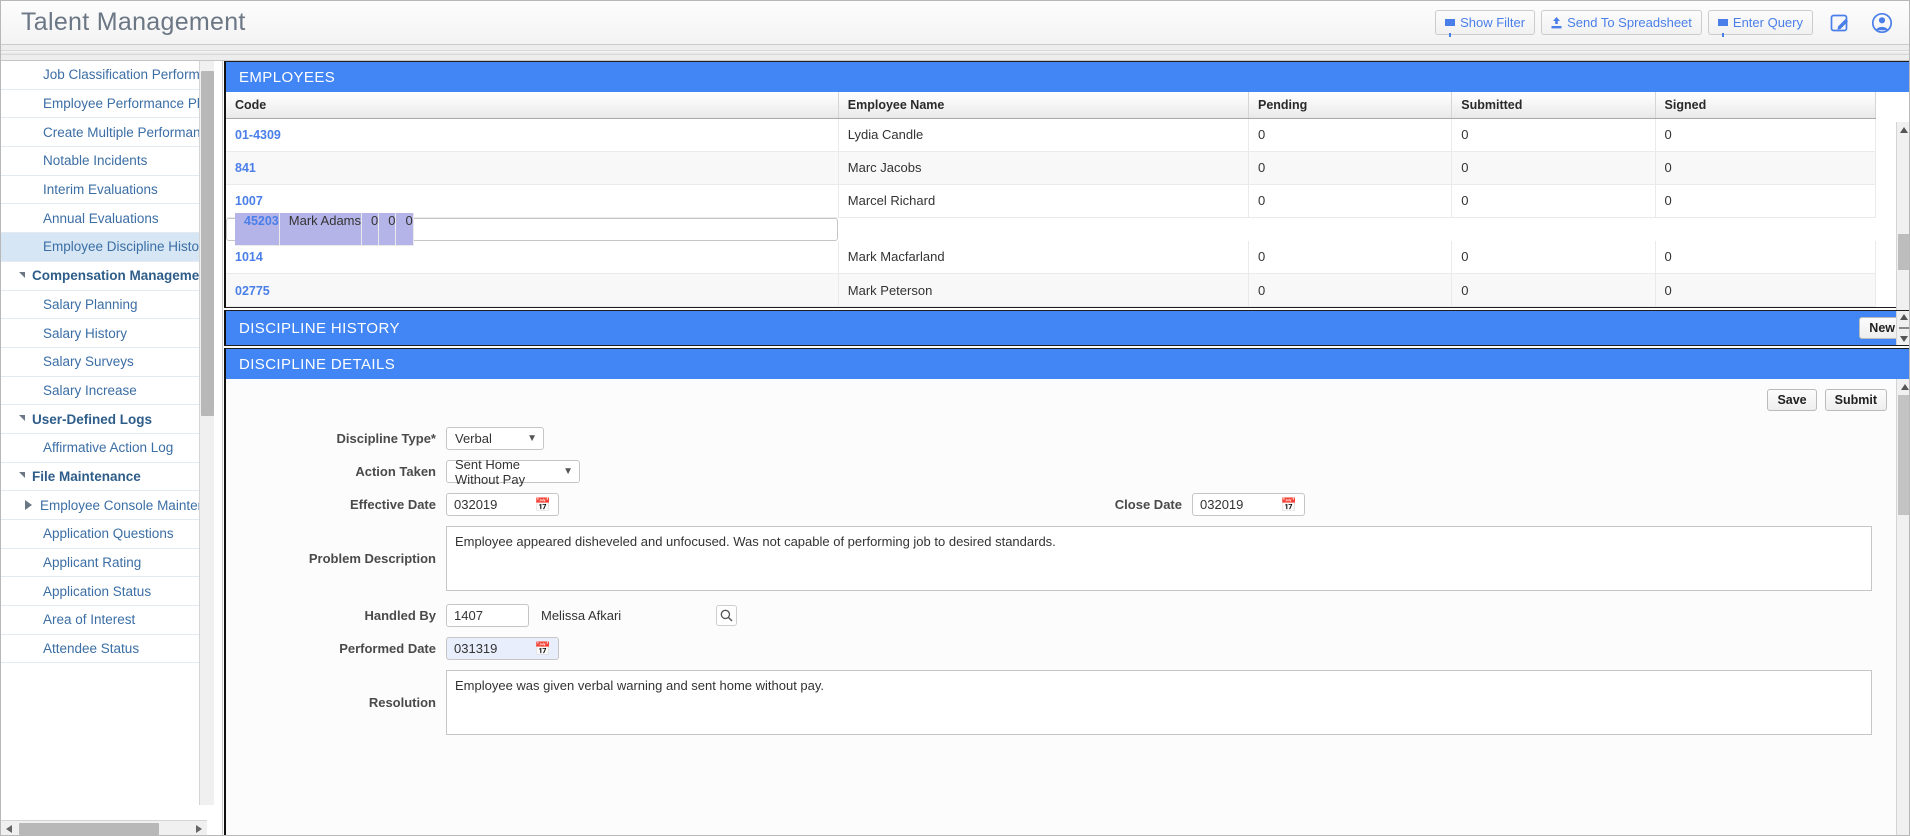 This screenshot has width=1910, height=836. Describe the element at coordinates (1485, 23) in the screenshot. I see `show-filter-button: Show Filter` at that location.